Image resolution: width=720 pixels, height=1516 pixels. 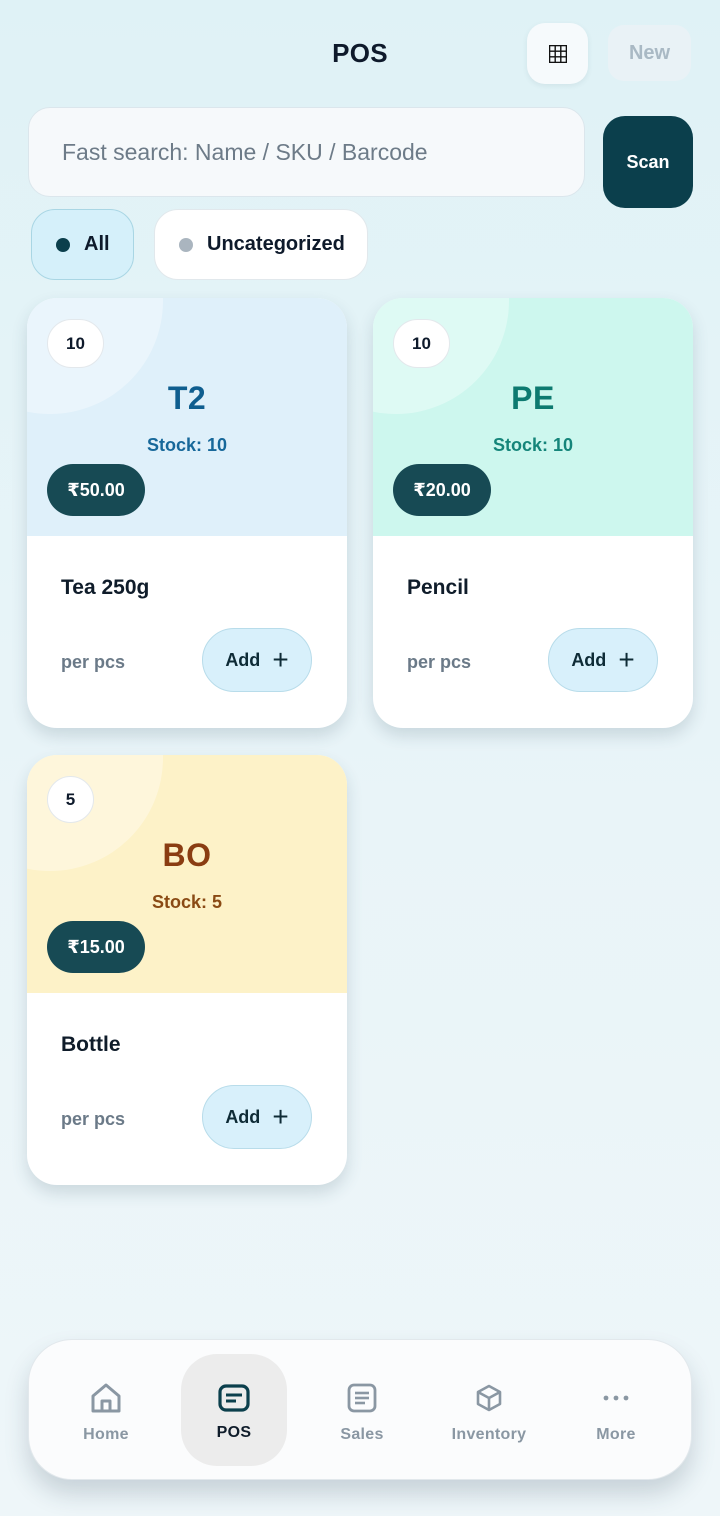 I want to click on product-name: Pencil, so click(x=438, y=587).